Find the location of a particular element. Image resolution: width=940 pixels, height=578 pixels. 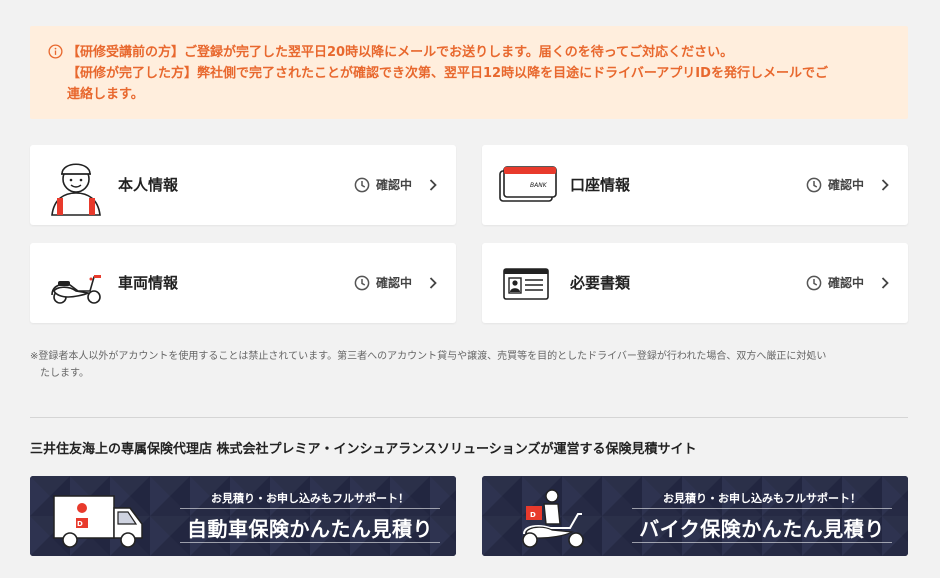

card-title: 必要書類 is located at coordinates (600, 283).